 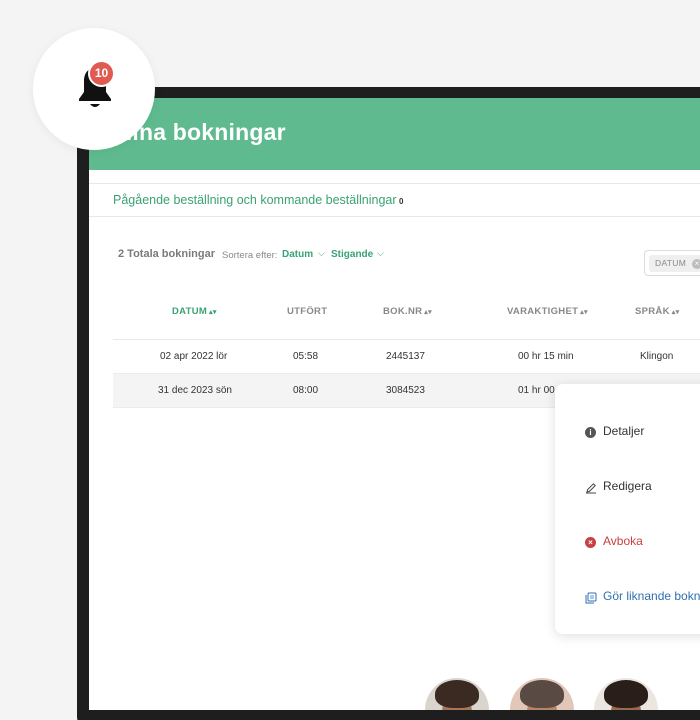 I want to click on cell-date: 31 dec 2023 sön, so click(x=195, y=390).